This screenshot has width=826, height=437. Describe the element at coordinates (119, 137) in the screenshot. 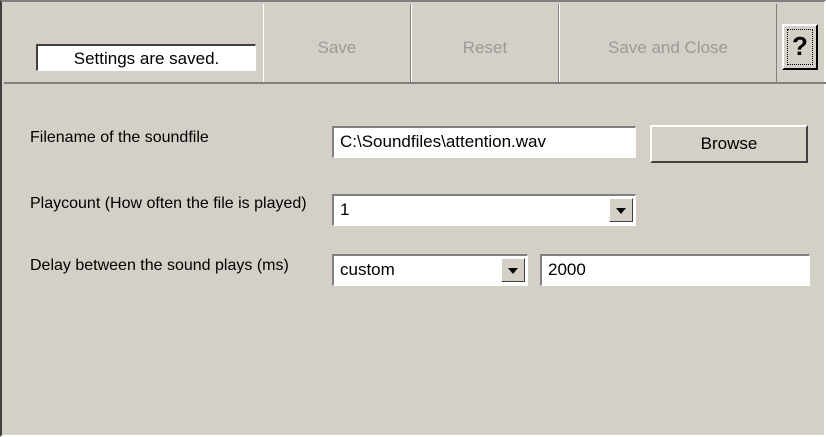

I see `filename-label: Filename of the soundfile` at that location.